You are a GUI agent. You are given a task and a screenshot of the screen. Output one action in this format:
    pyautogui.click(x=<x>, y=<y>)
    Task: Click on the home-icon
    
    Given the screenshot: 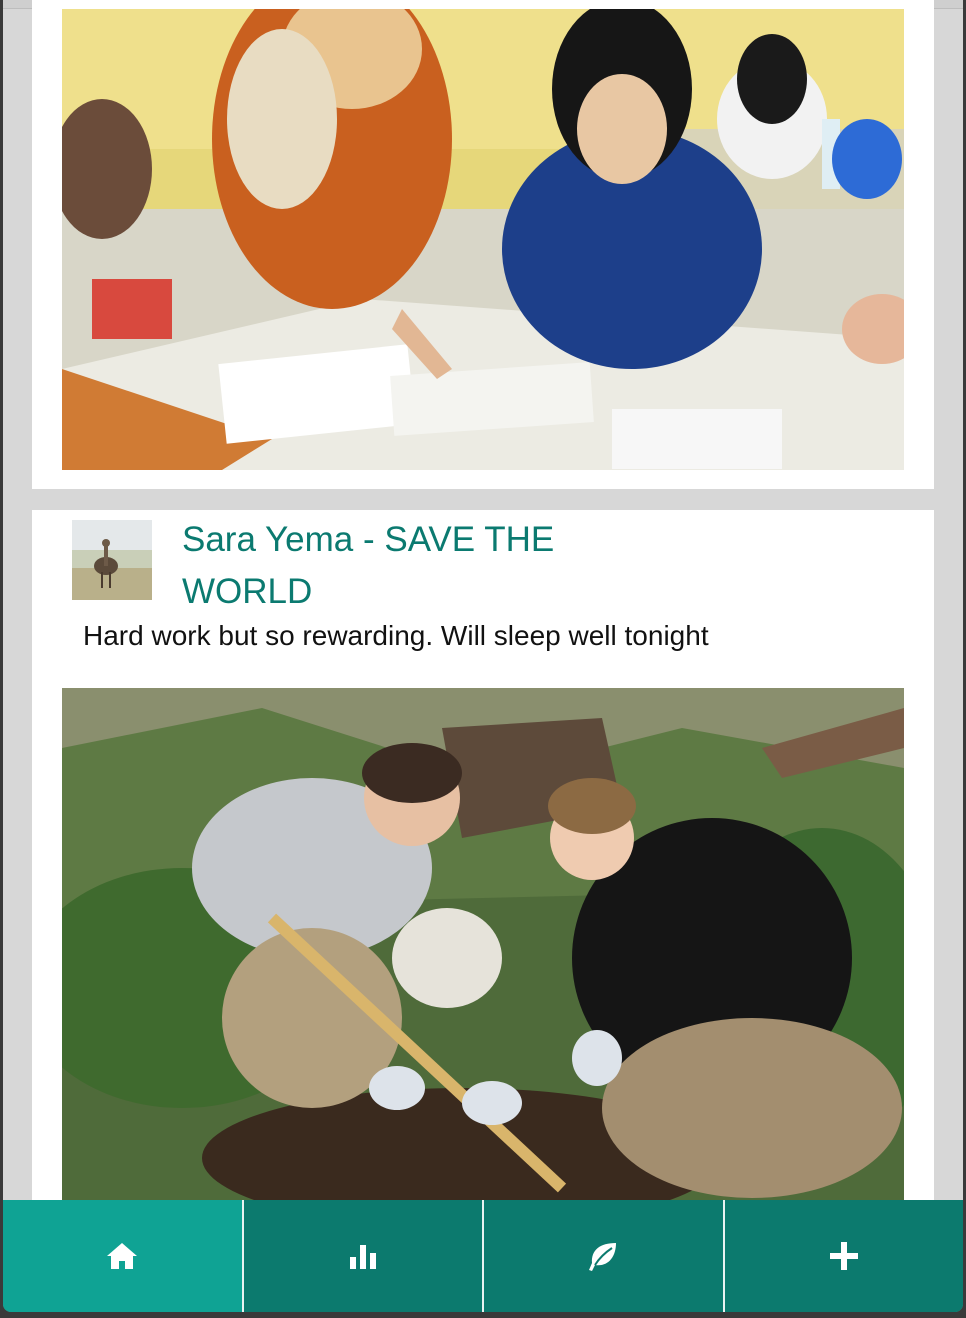 What is the action you would take?
    pyautogui.click(x=122, y=1256)
    